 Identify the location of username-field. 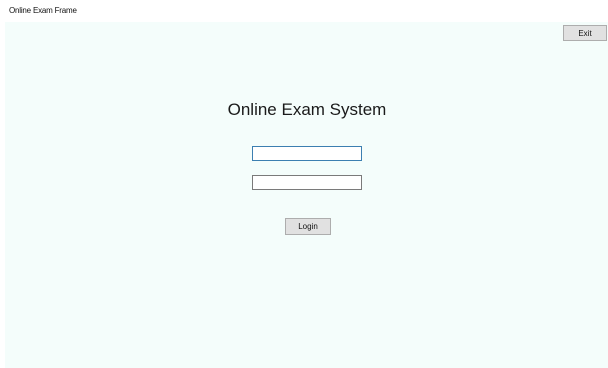
(307, 153).